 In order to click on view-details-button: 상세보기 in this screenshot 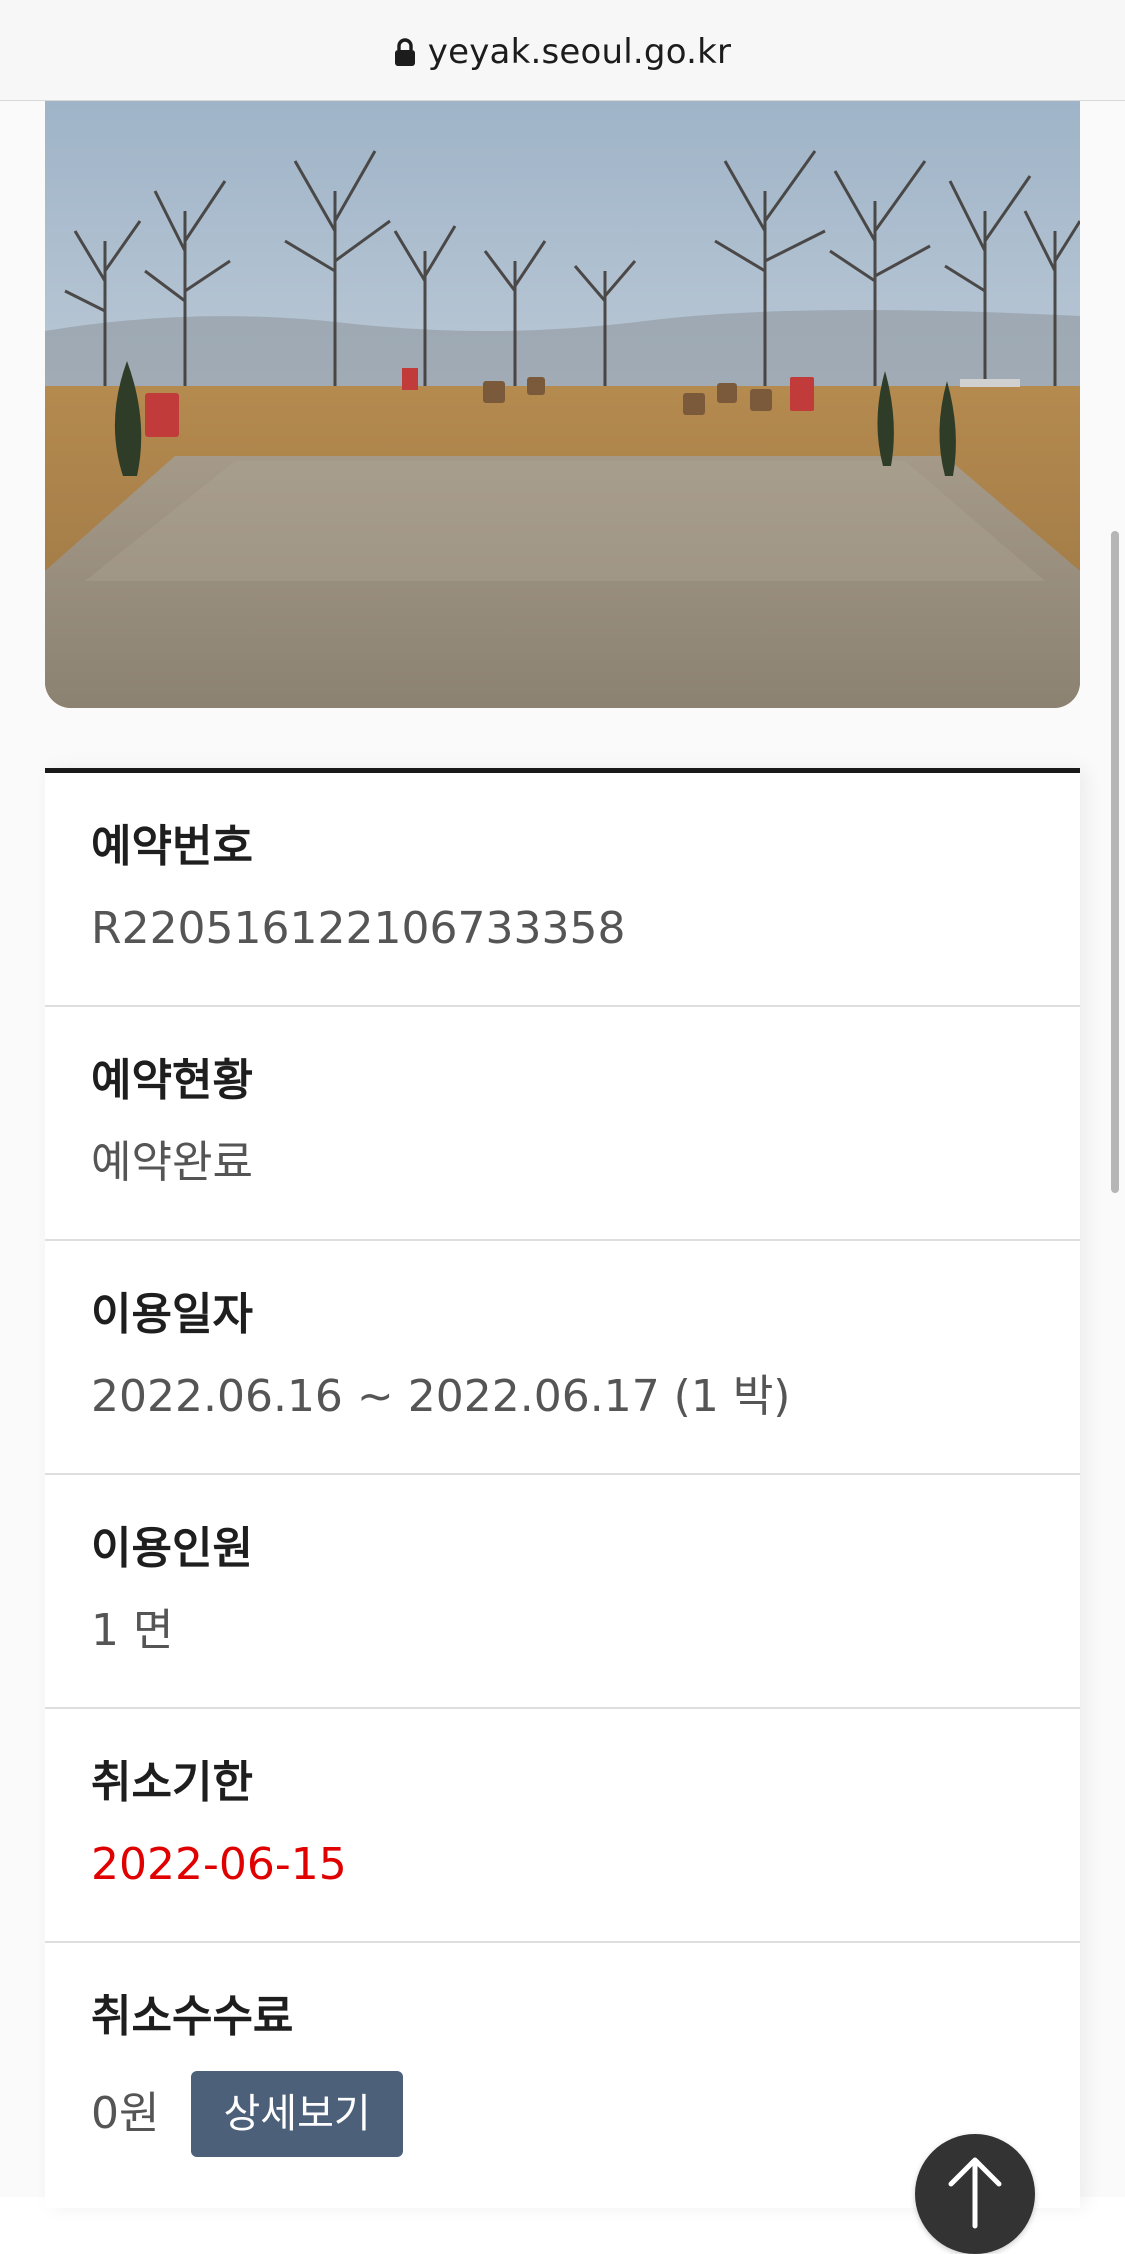, I will do `click(297, 2114)`.